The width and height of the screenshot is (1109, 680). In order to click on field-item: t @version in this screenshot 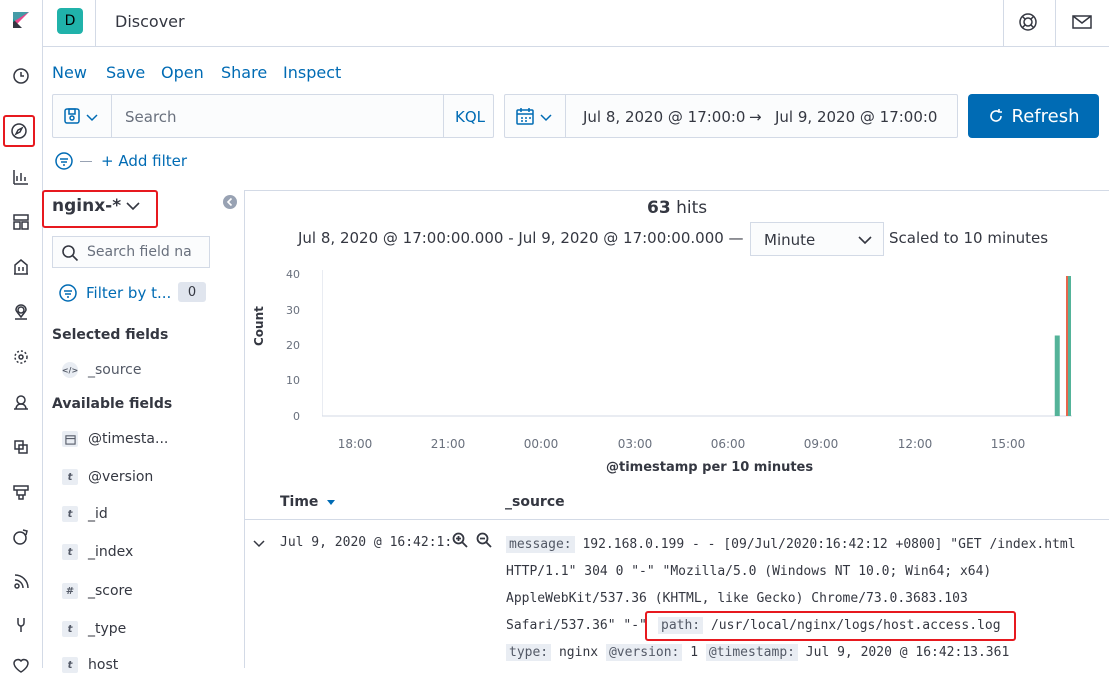, I will do `click(107, 477)`.